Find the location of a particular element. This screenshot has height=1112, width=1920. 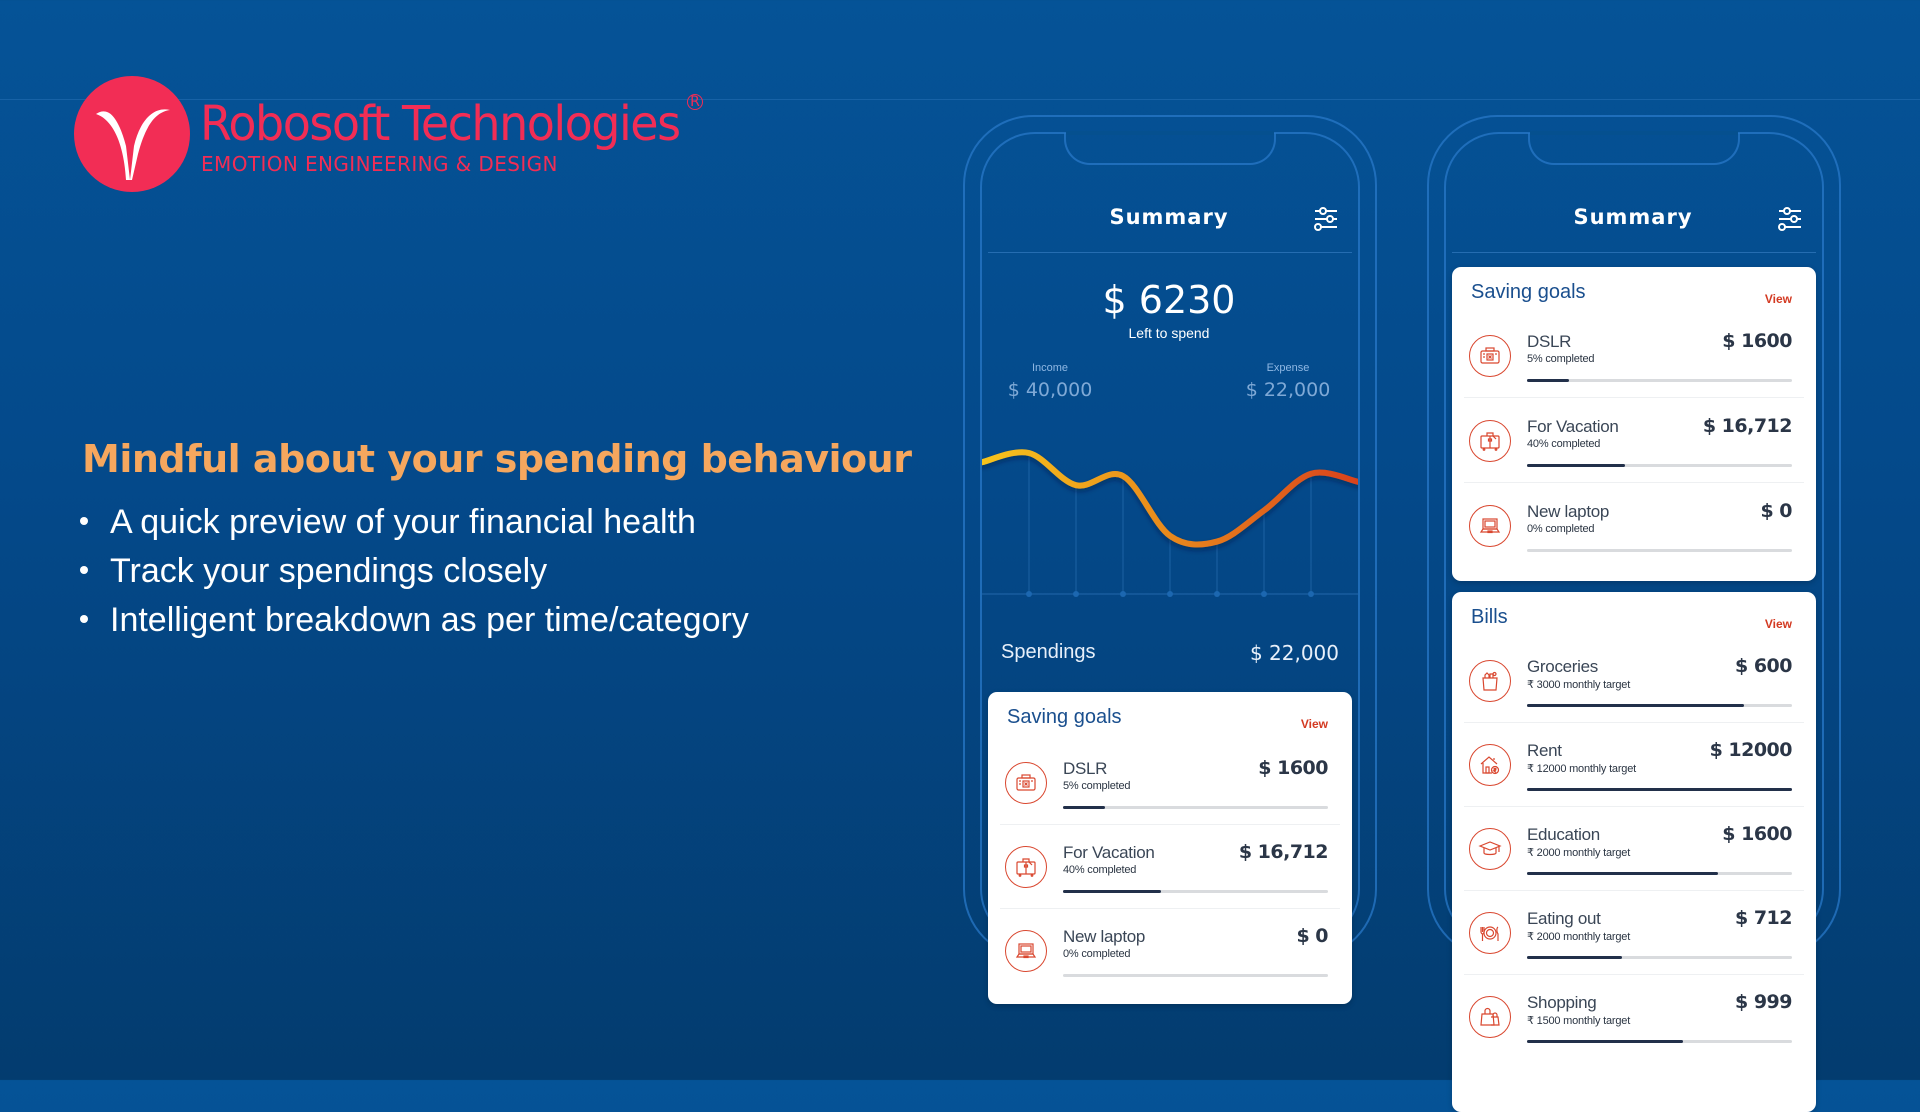

registered-mark: R is located at coordinates (695, 102).